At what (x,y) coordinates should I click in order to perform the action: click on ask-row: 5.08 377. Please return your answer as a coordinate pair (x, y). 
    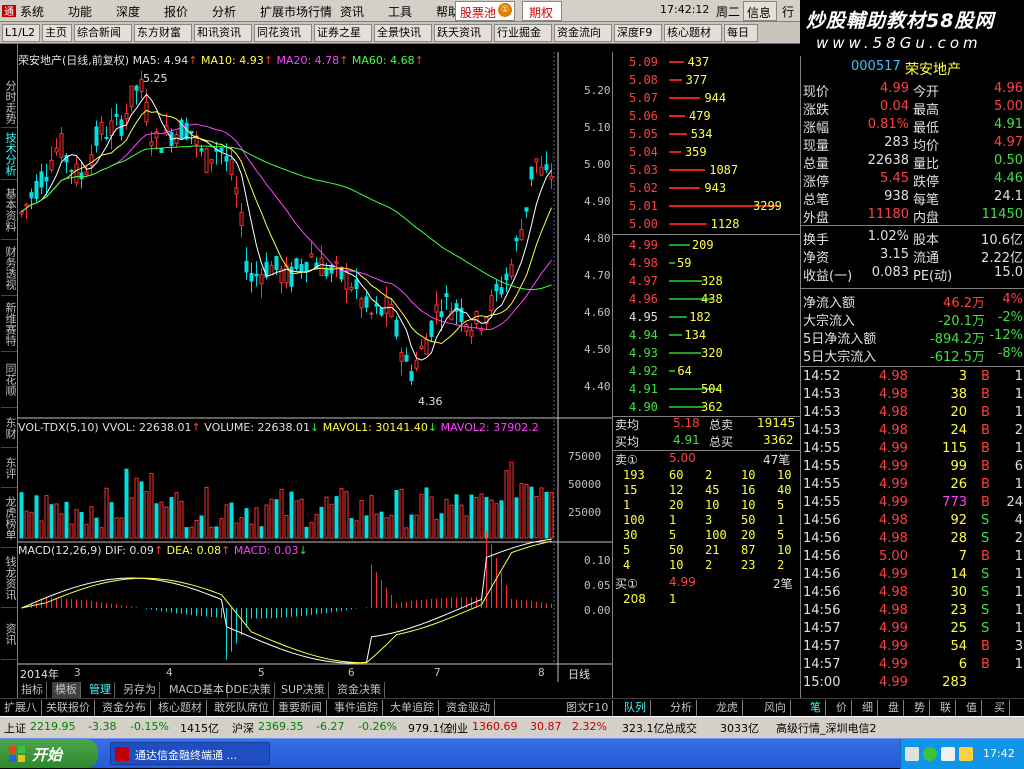
    Looking at the image, I should click on (707, 80).